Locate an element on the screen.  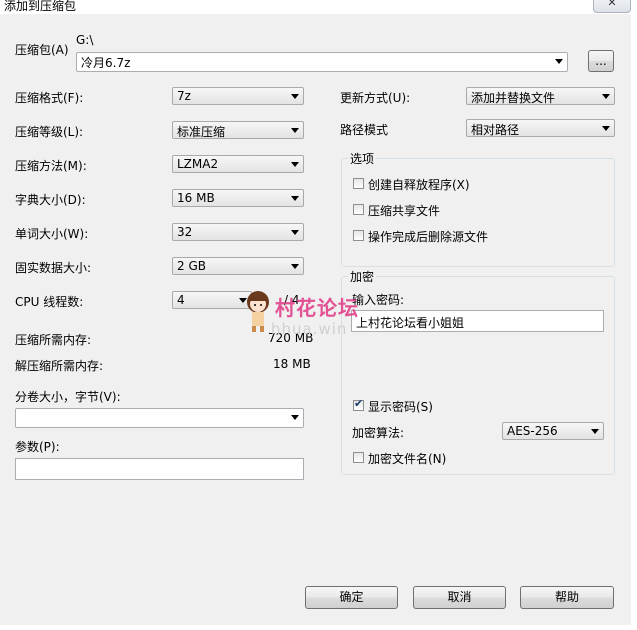
show-password-checkbox is located at coordinates (358, 404).